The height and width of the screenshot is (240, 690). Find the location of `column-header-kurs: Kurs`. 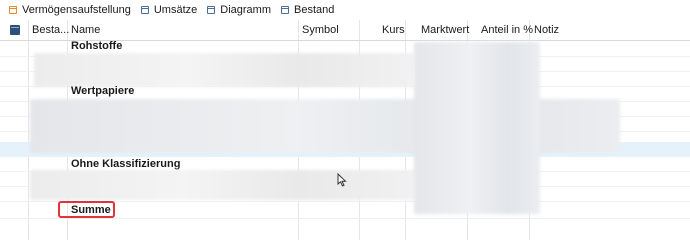

column-header-kurs: Kurs is located at coordinates (393, 30).